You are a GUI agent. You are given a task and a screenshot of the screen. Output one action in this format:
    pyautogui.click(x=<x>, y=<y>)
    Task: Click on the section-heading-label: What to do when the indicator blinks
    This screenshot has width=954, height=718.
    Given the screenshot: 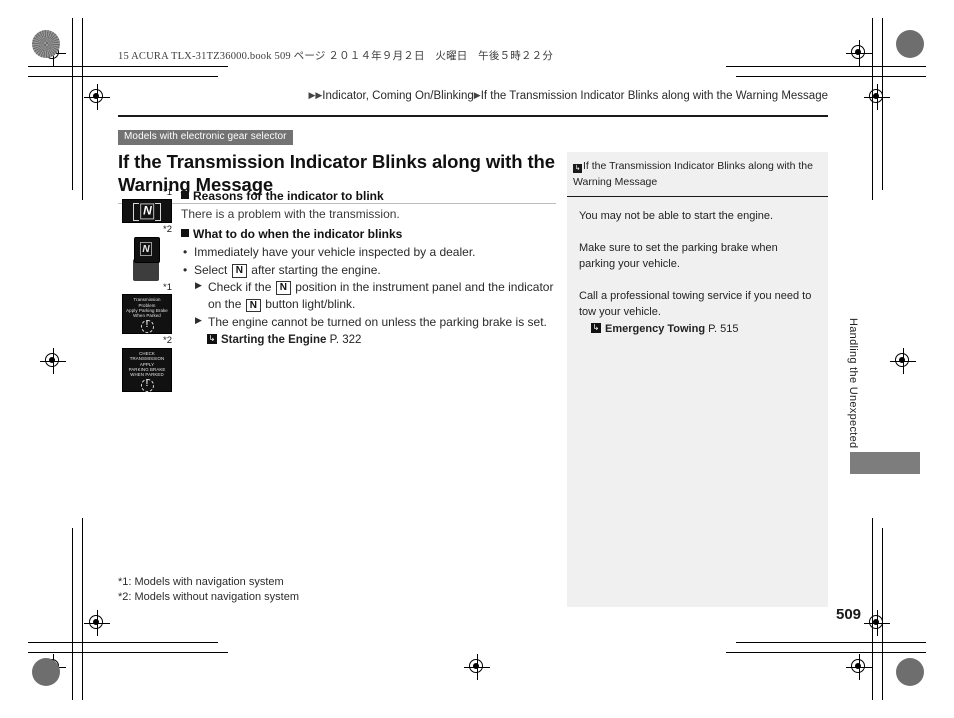 What is the action you would take?
    pyautogui.click(x=298, y=233)
    